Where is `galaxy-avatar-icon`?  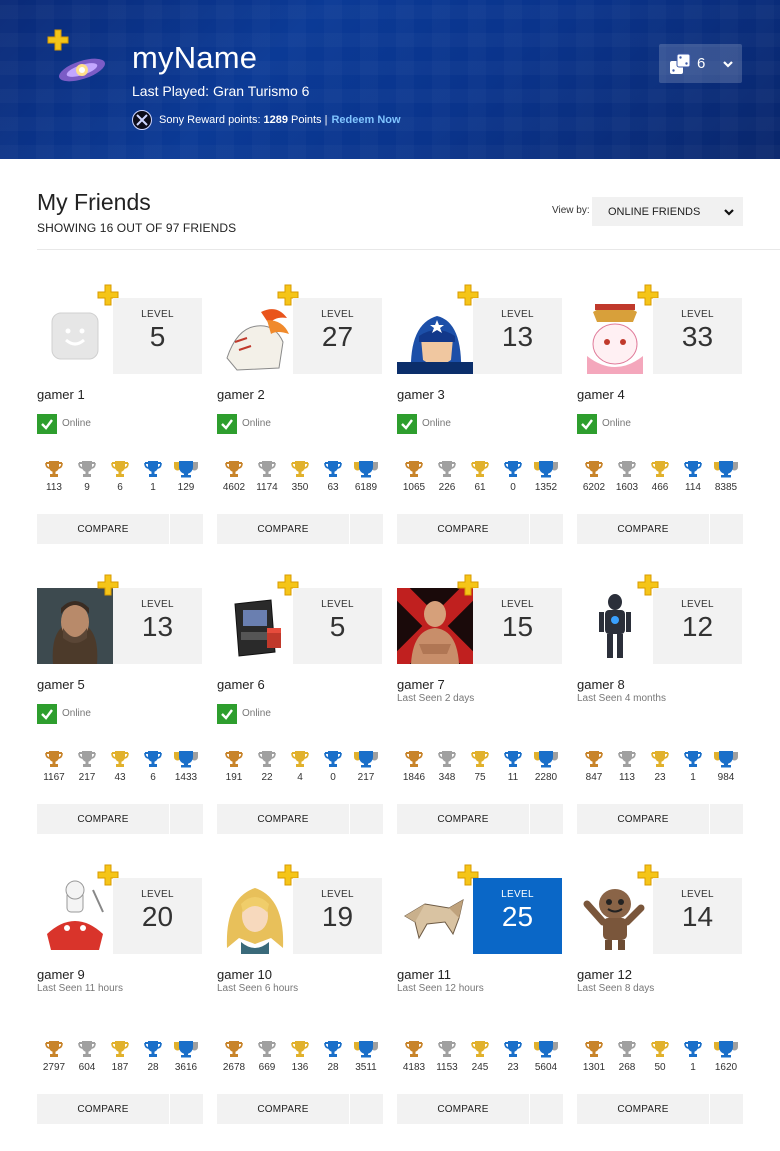
galaxy-avatar-icon is located at coordinates (82, 68).